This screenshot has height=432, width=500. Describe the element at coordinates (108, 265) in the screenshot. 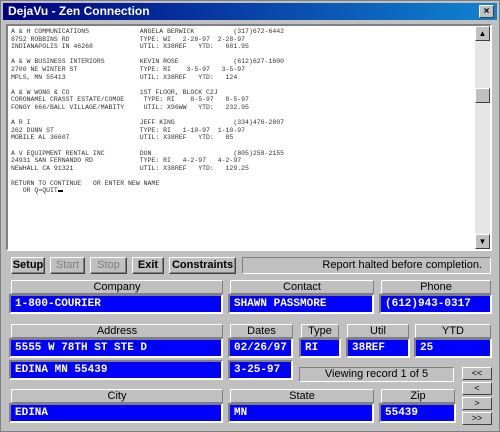

I see `stop-button: Stop` at that location.